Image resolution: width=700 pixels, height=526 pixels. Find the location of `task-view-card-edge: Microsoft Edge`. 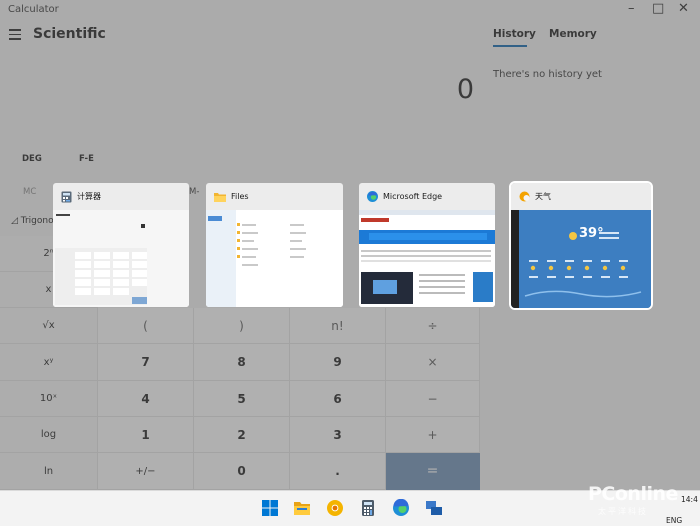

task-view-card-edge: Microsoft Edge is located at coordinates (427, 245).